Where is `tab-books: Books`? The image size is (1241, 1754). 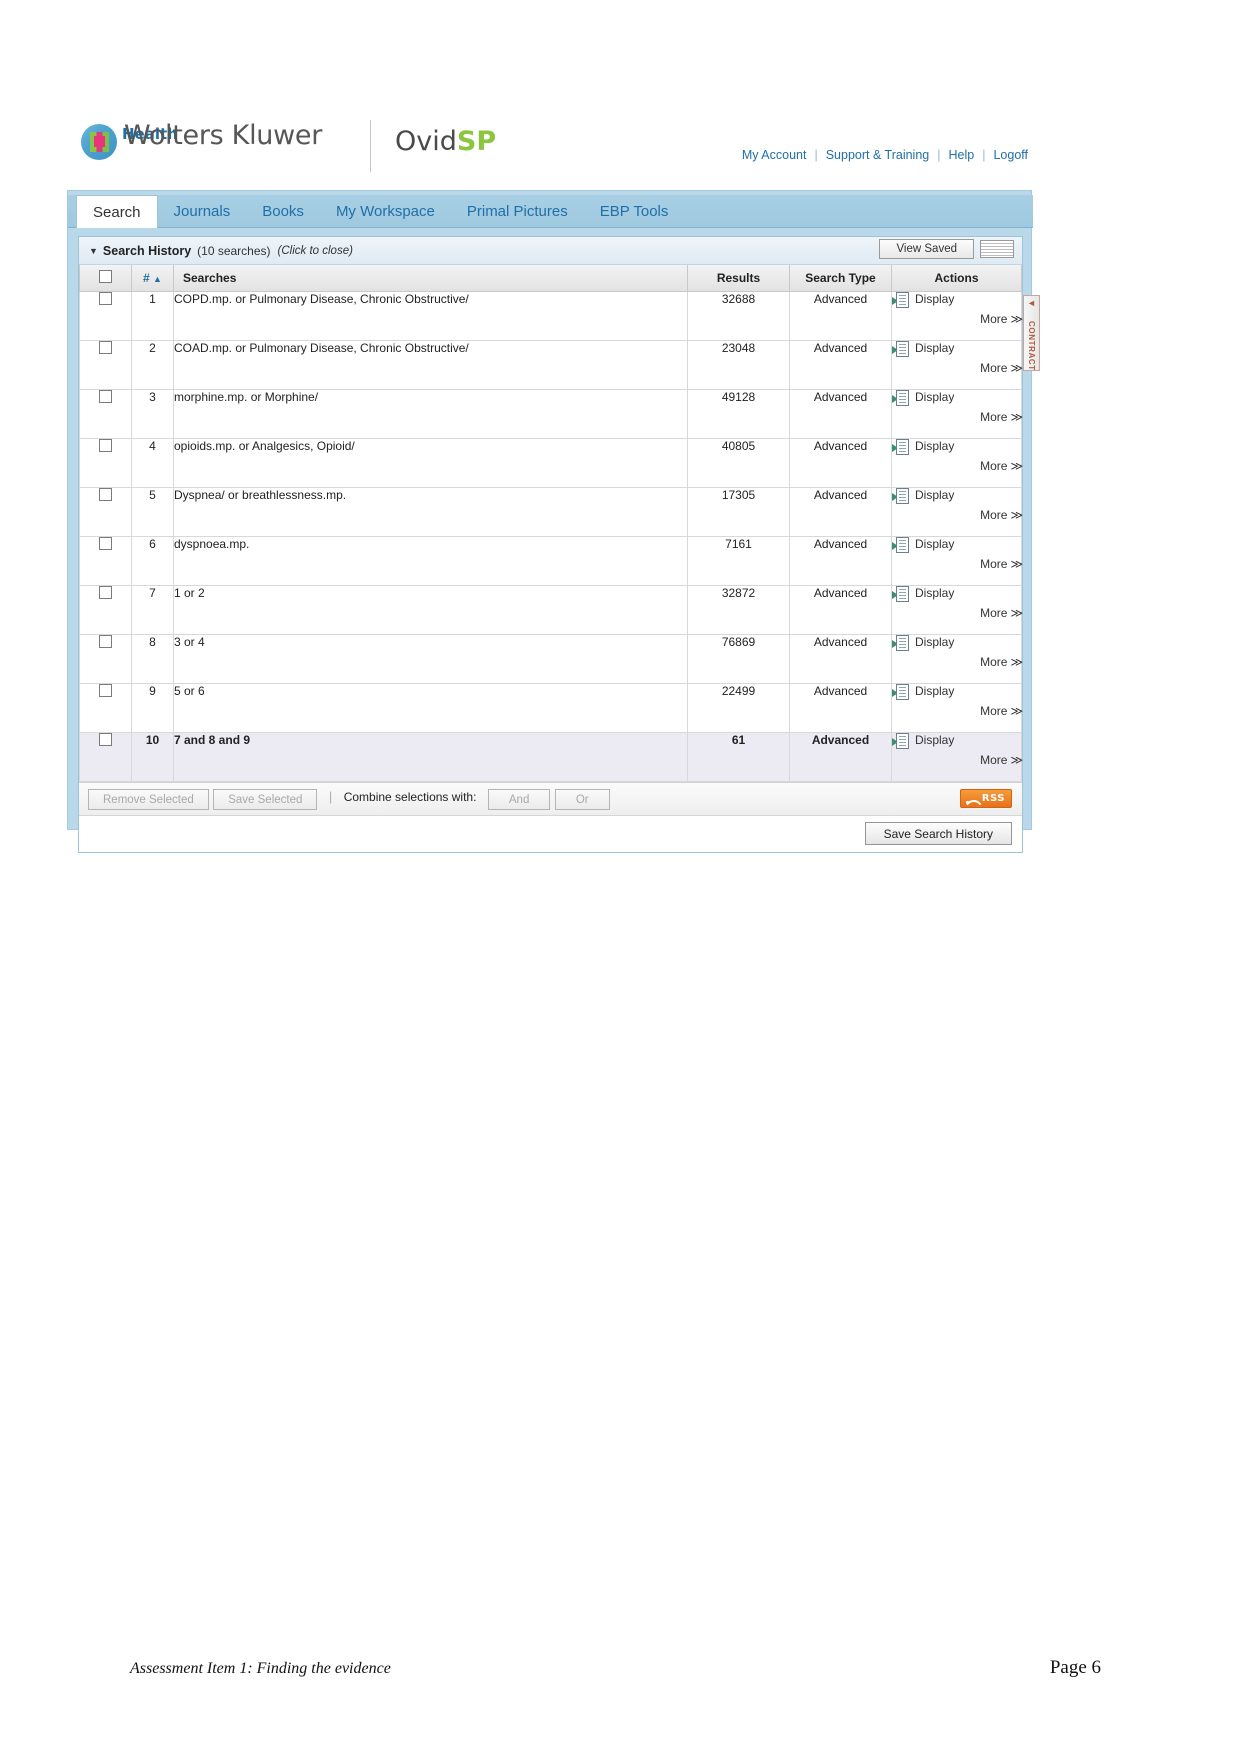
tab-books: Books is located at coordinates (283, 211).